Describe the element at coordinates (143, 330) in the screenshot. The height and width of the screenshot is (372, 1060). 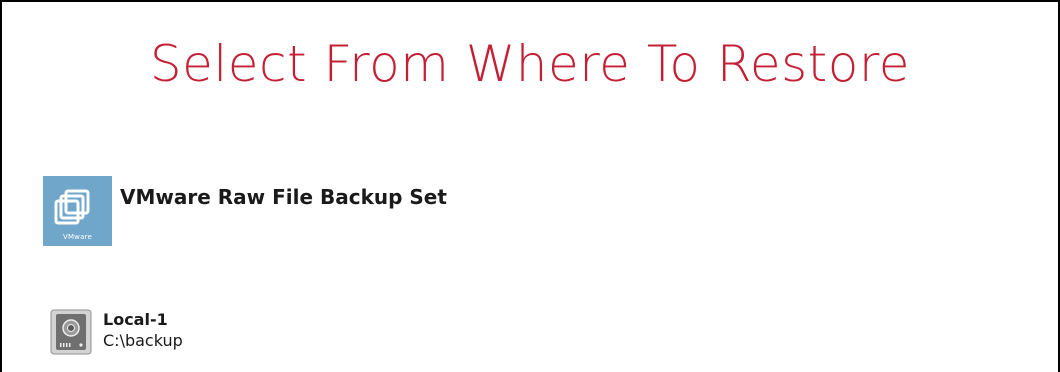
I see `destination-text: Local-1 C:\backup` at that location.